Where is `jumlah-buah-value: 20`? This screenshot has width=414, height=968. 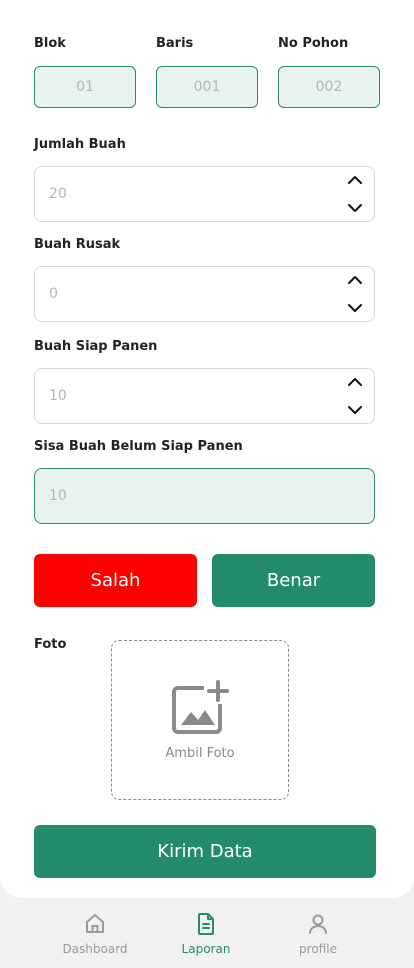 jumlah-buah-value: 20 is located at coordinates (58, 194).